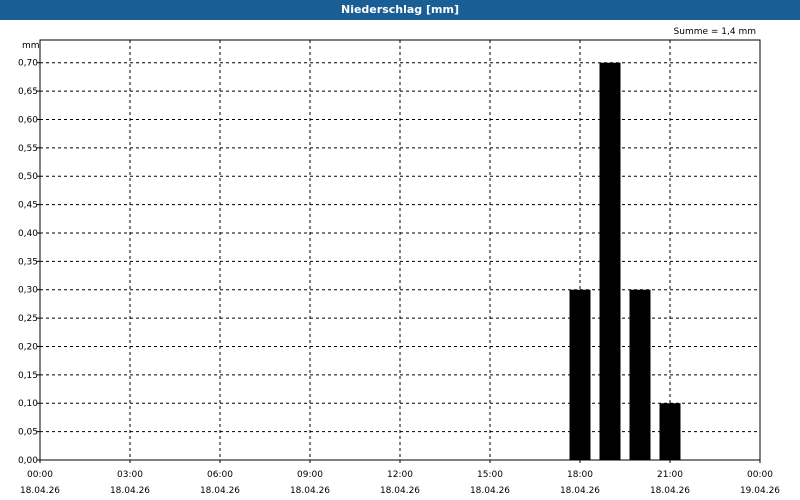 Image resolution: width=800 pixels, height=500 pixels. I want to click on y-tick-label: 0,30, so click(28, 291).